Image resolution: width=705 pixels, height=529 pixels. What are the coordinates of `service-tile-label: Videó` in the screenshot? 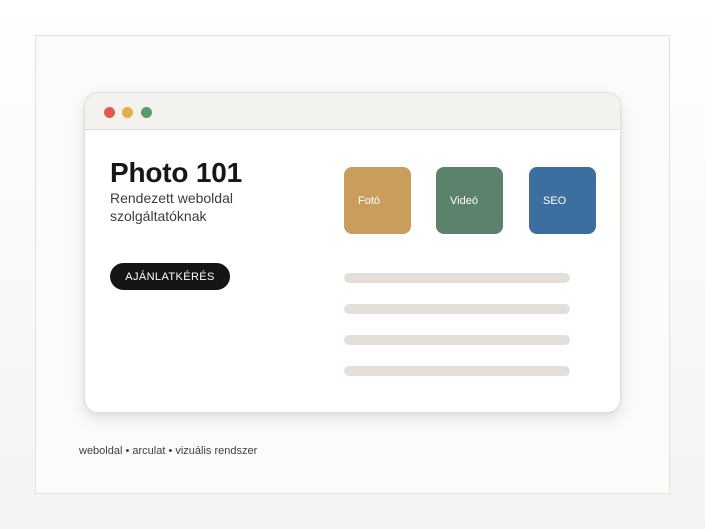 It's located at (464, 200).